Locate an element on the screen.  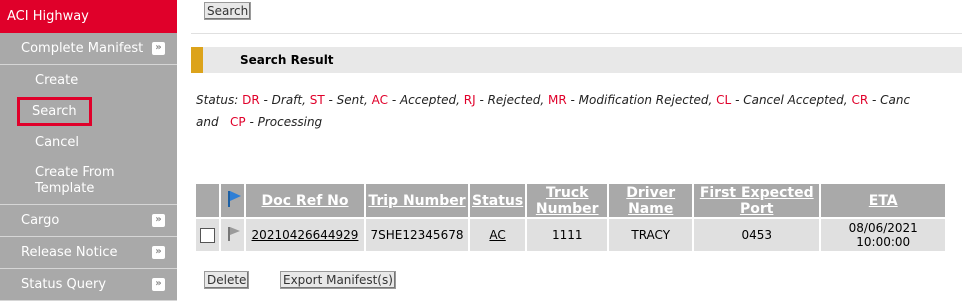
row-checkbox is located at coordinates (207, 235).